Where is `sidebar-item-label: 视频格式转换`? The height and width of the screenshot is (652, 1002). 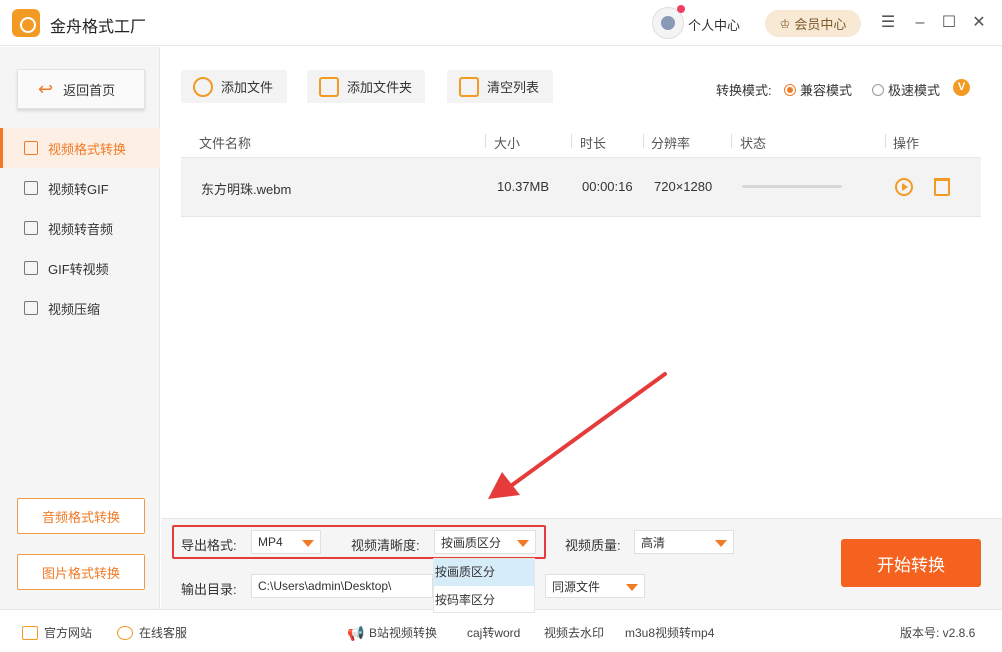 sidebar-item-label: 视频格式转换 is located at coordinates (87, 149).